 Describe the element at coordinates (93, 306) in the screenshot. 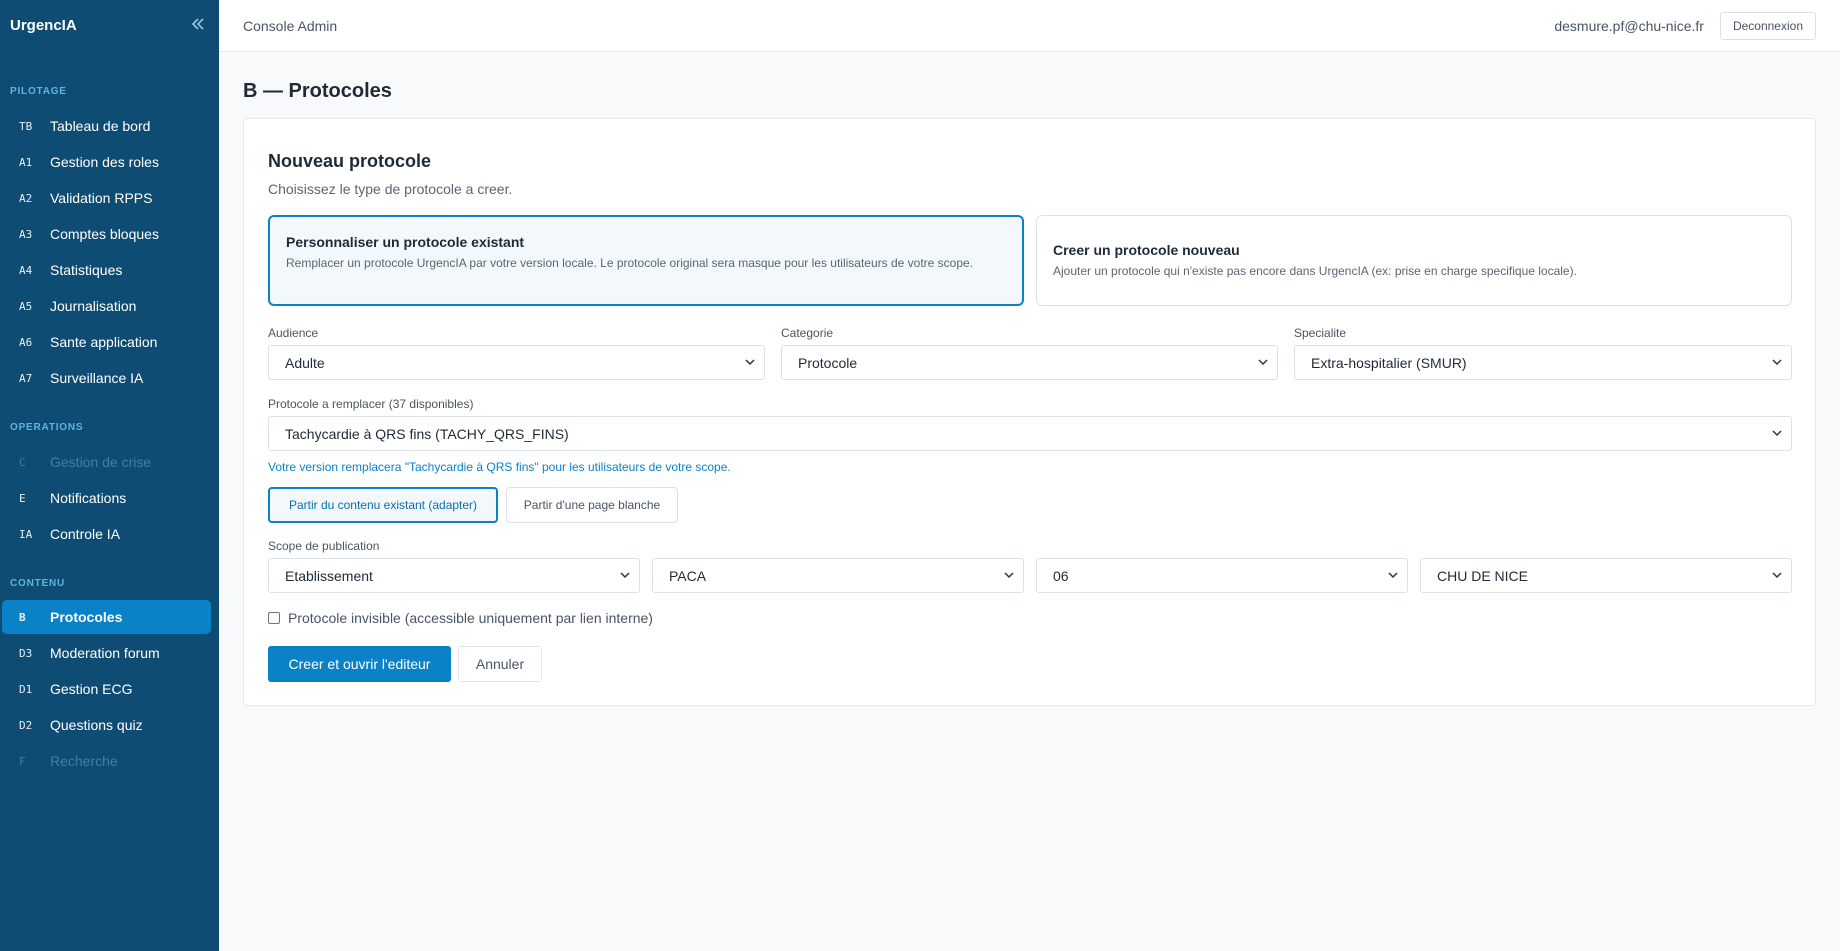

I see `nav-label: Journalisation` at that location.